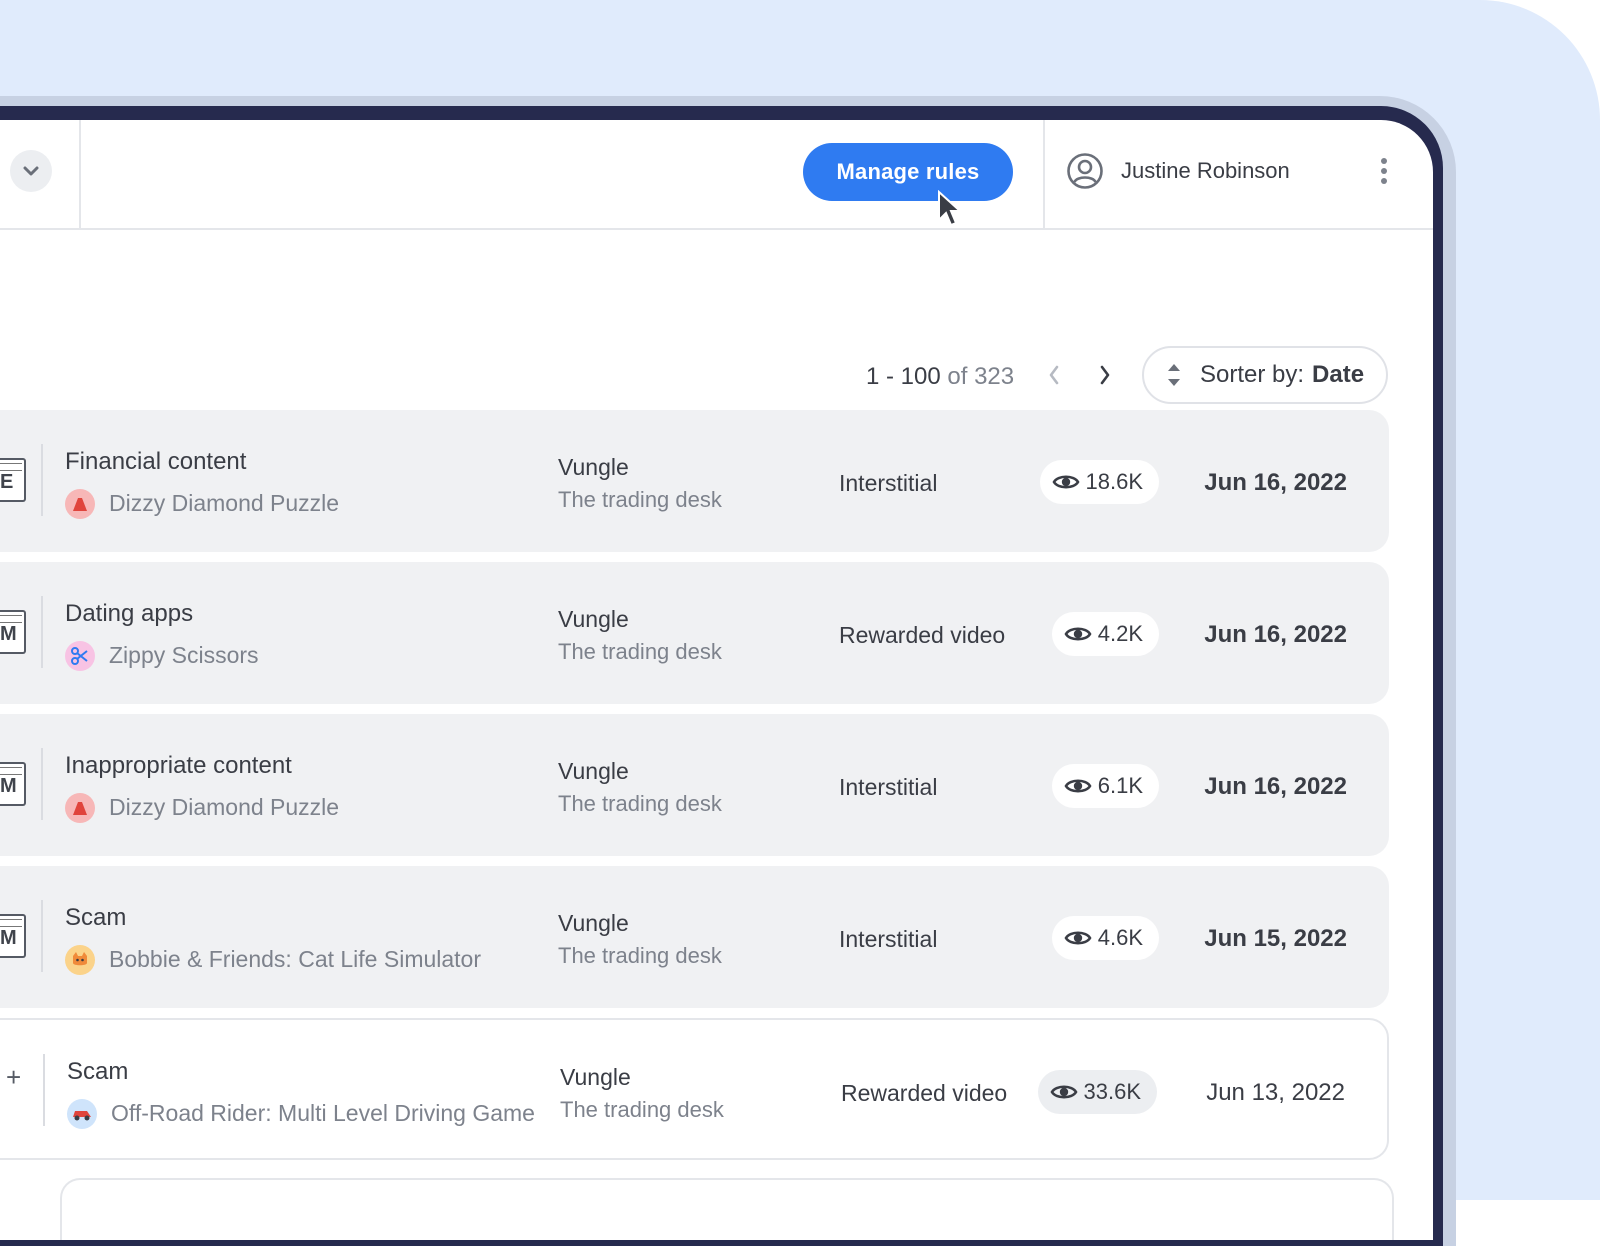 The width and height of the screenshot is (1600, 1246). I want to click on views-count: 33.6K, so click(1112, 1091).